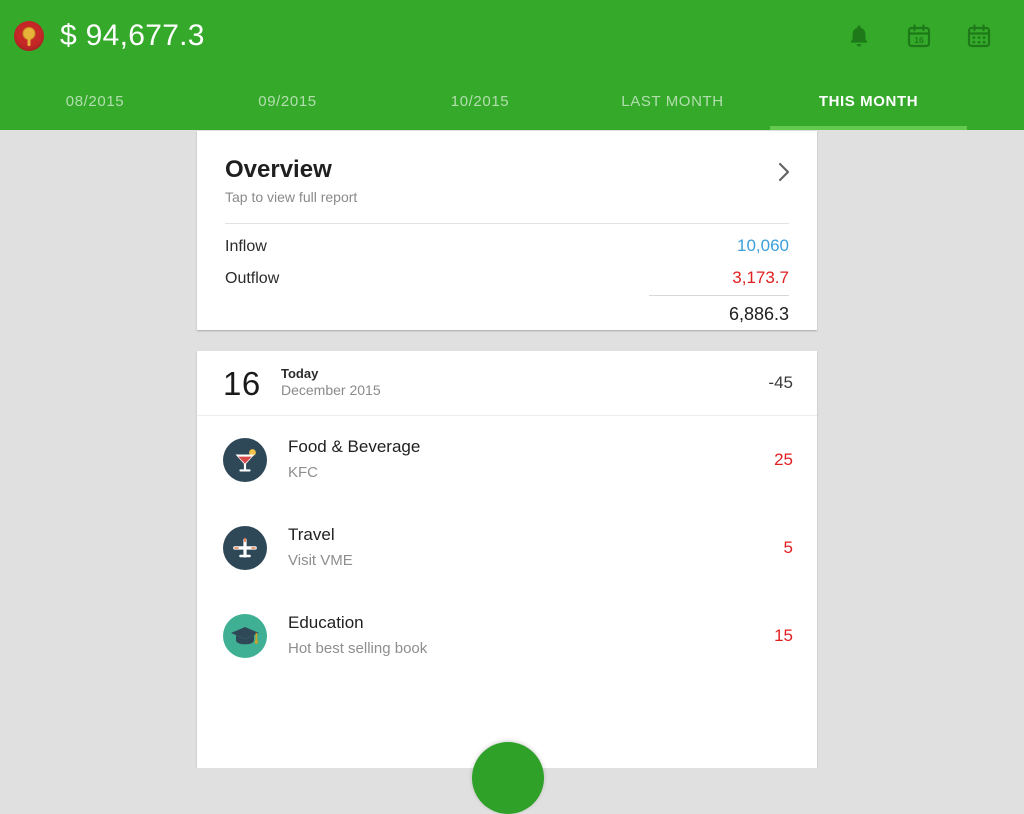 The width and height of the screenshot is (1024, 814). I want to click on day-month-year: December 2015, so click(331, 390).